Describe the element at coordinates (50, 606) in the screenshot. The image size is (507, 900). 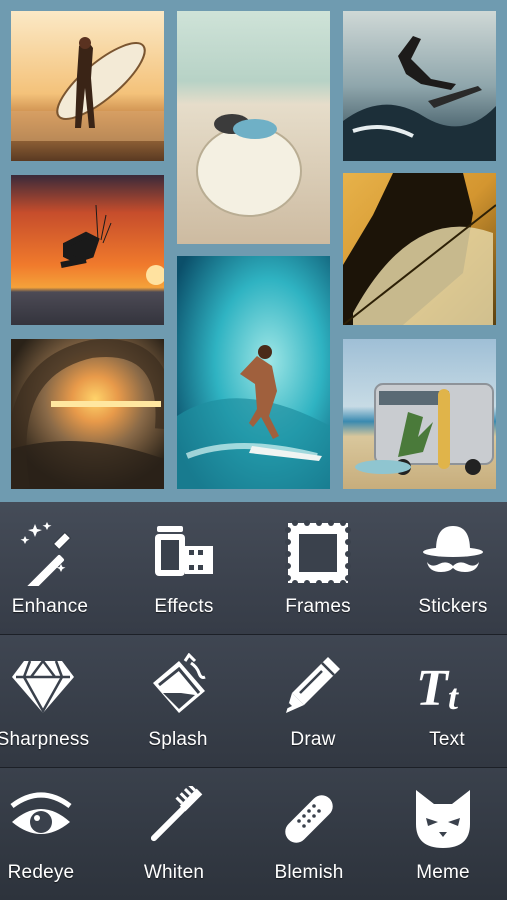
I see `enhance-label: Enhance` at that location.